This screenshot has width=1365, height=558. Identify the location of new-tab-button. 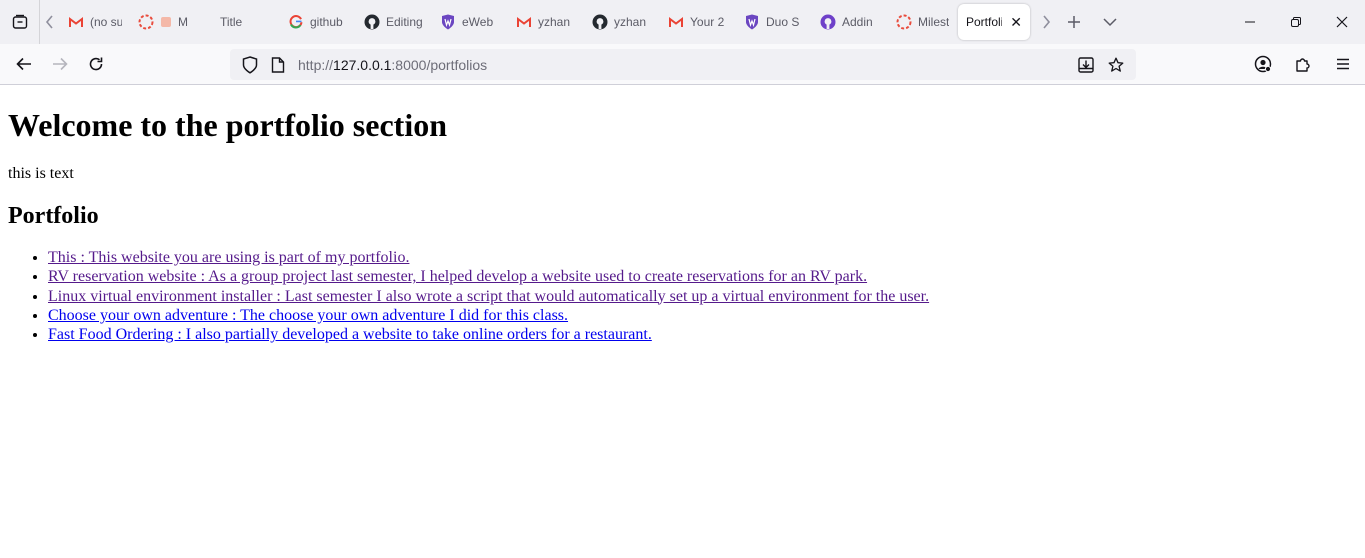
(1074, 22).